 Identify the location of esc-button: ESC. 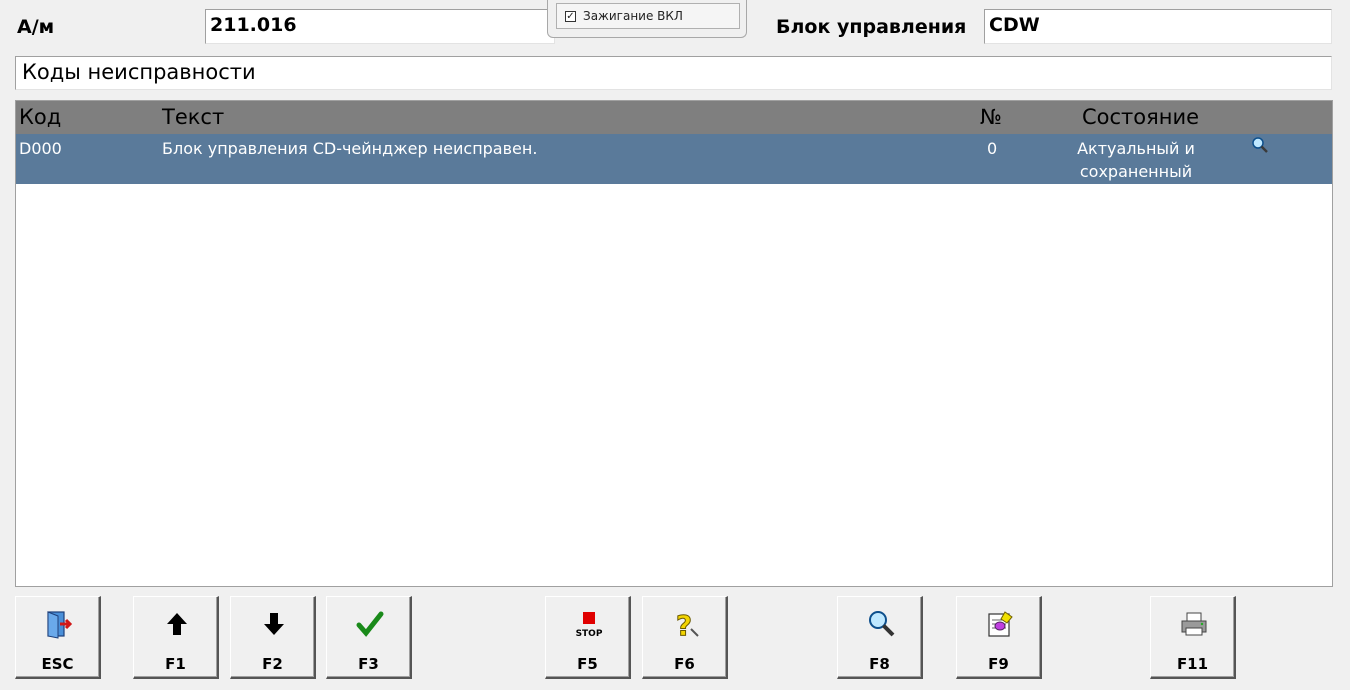
(58, 637).